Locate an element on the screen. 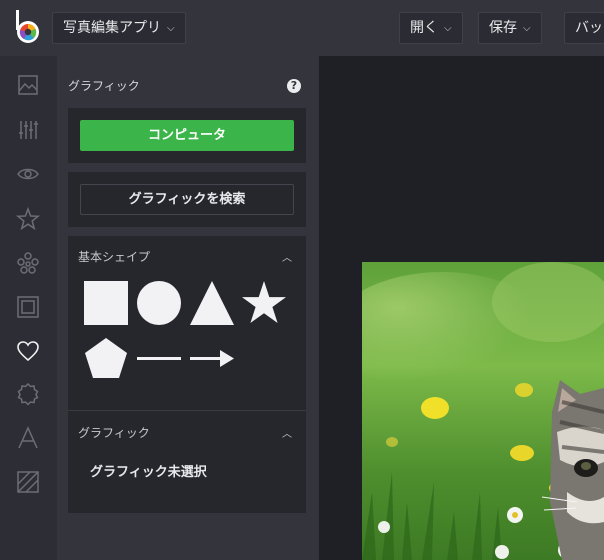 The width and height of the screenshot is (604, 560). upload-card: コンピュータ is located at coordinates (187, 135).